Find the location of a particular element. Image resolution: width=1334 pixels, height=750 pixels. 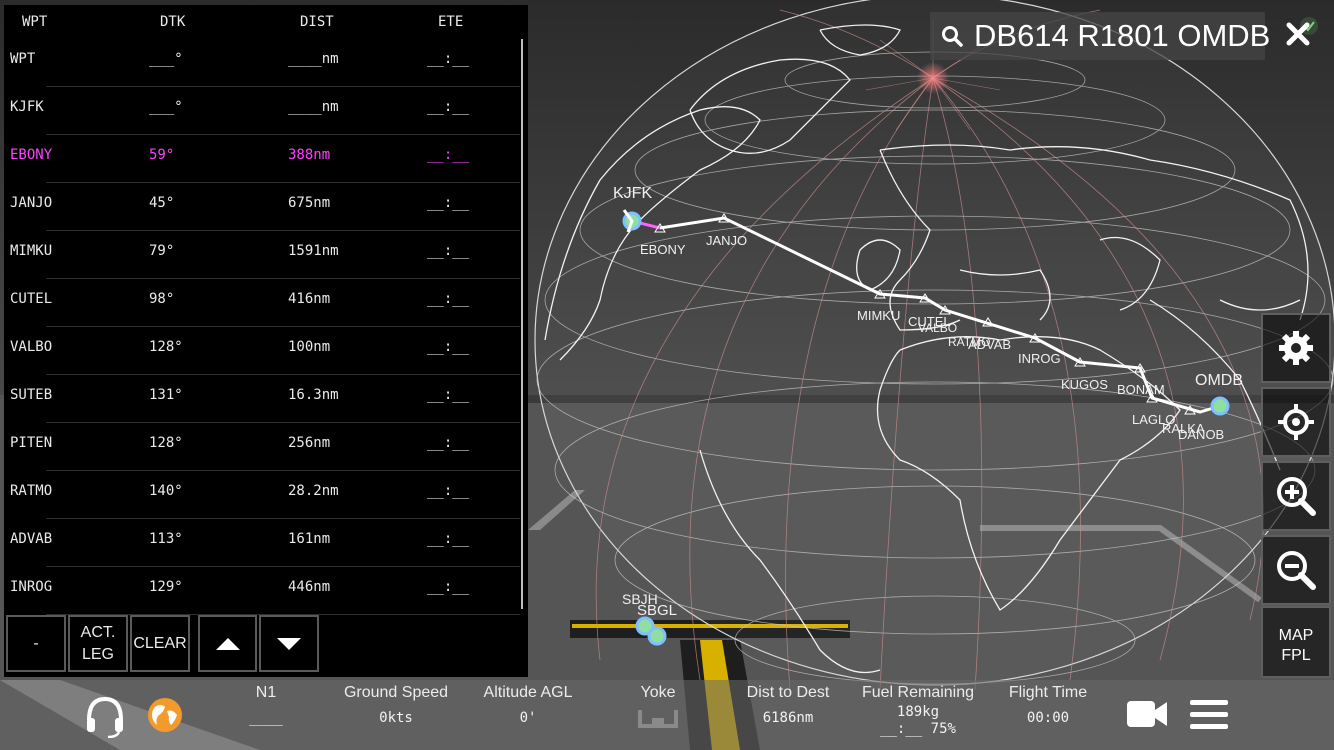

zoom-in-button is located at coordinates (1296, 496).